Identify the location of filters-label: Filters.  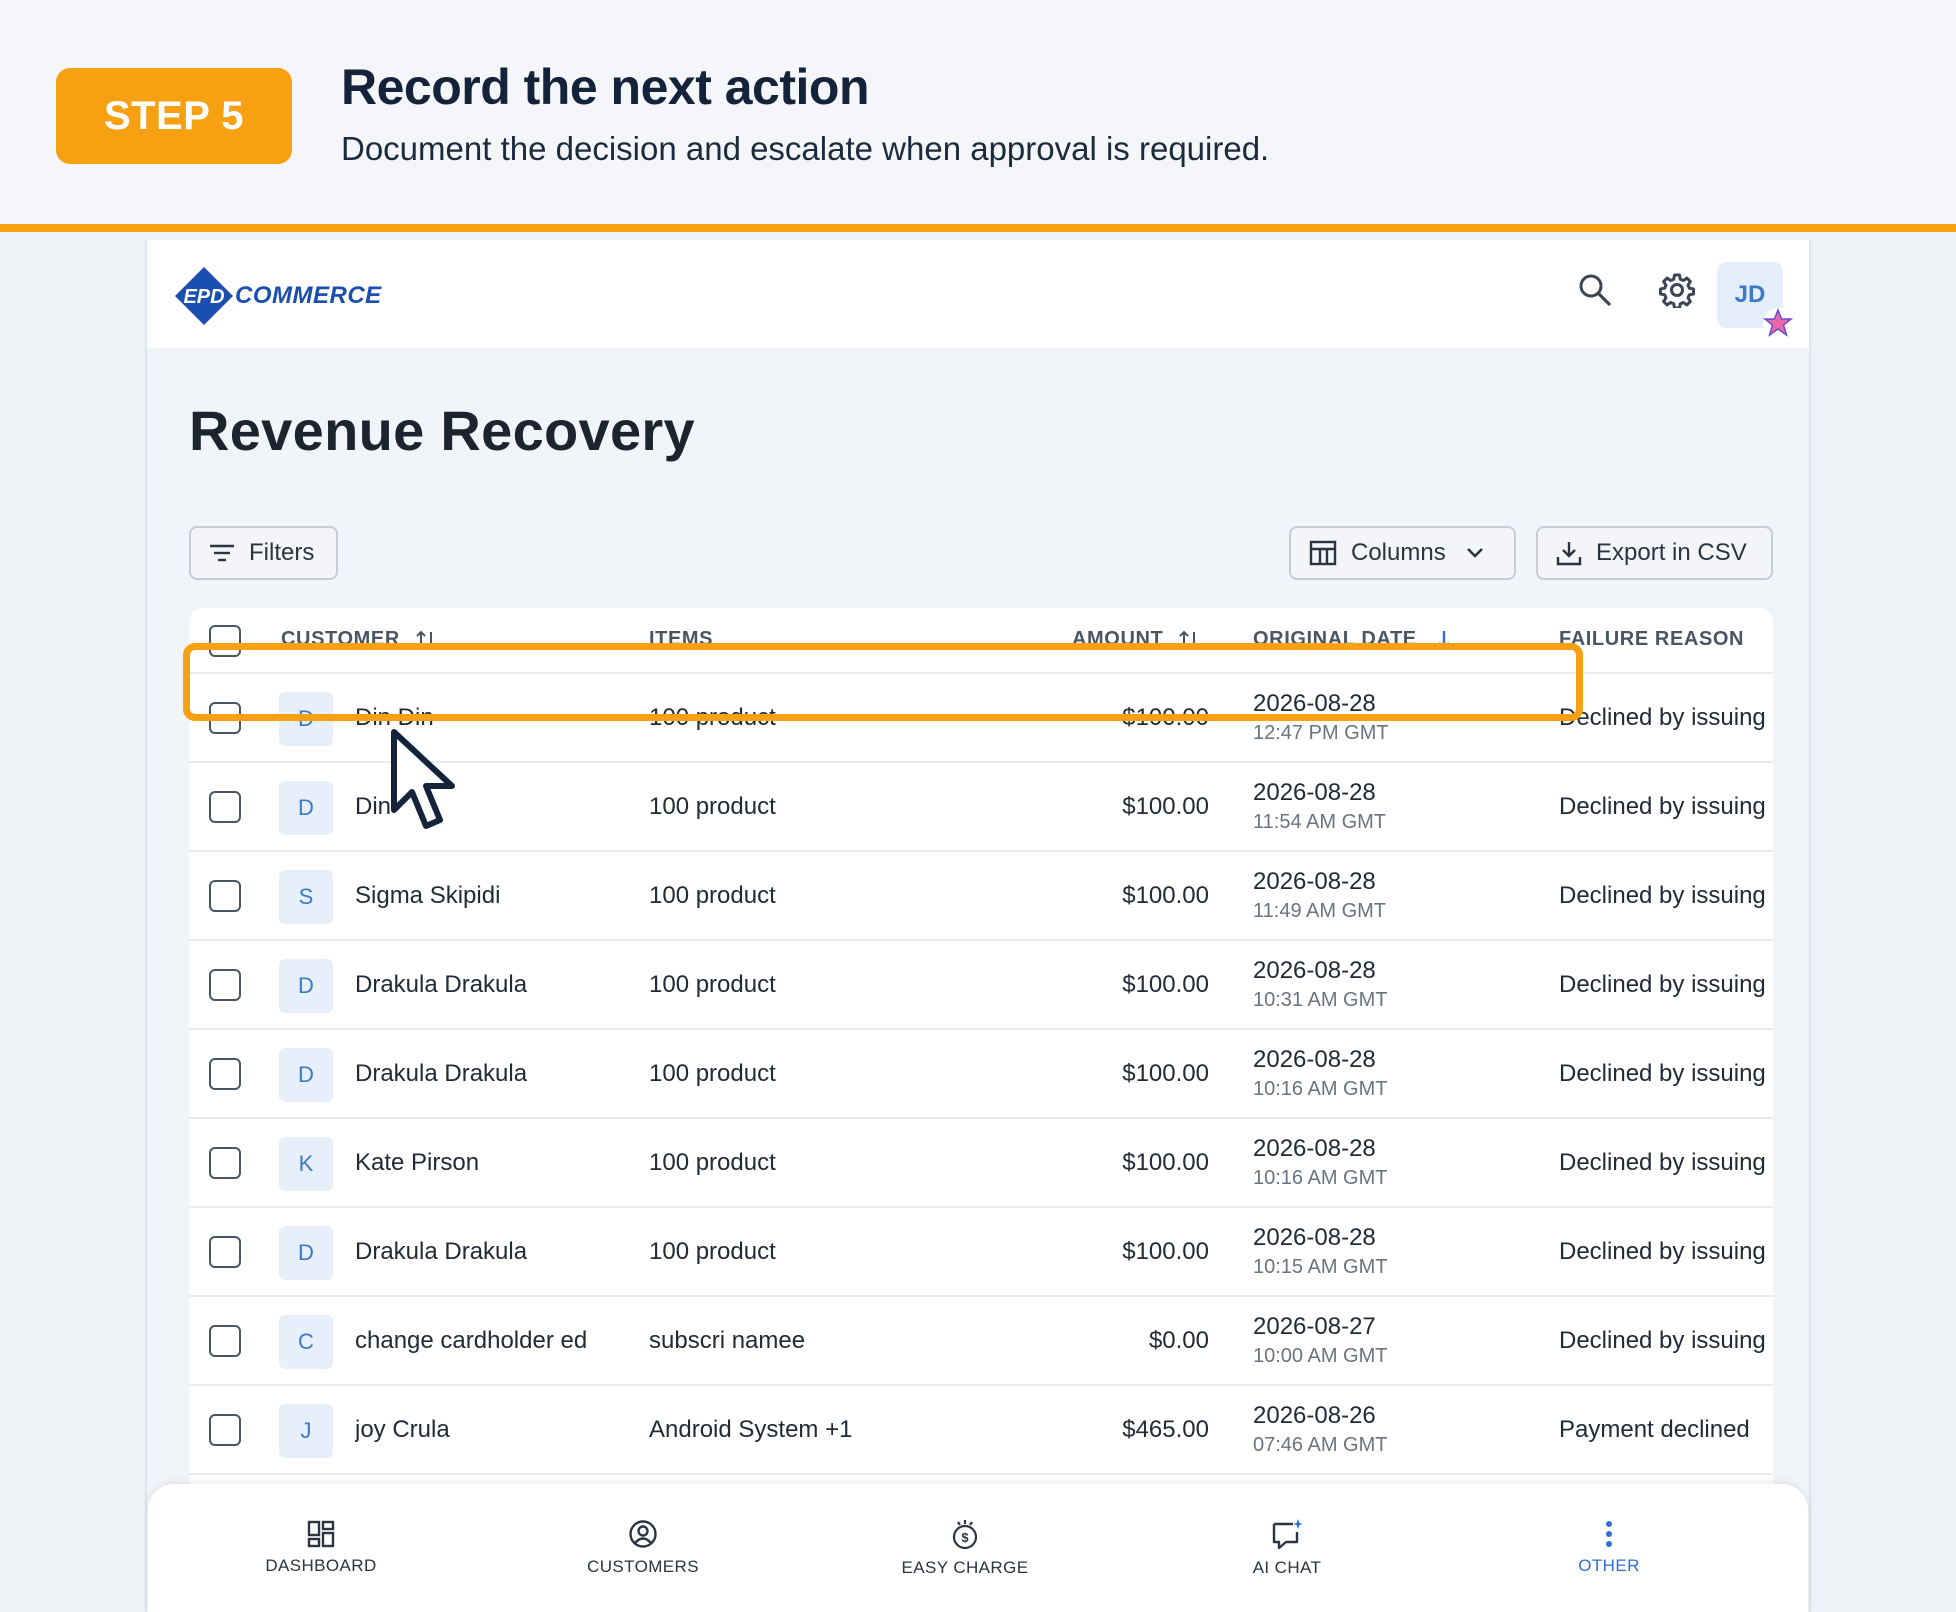
(282, 552).